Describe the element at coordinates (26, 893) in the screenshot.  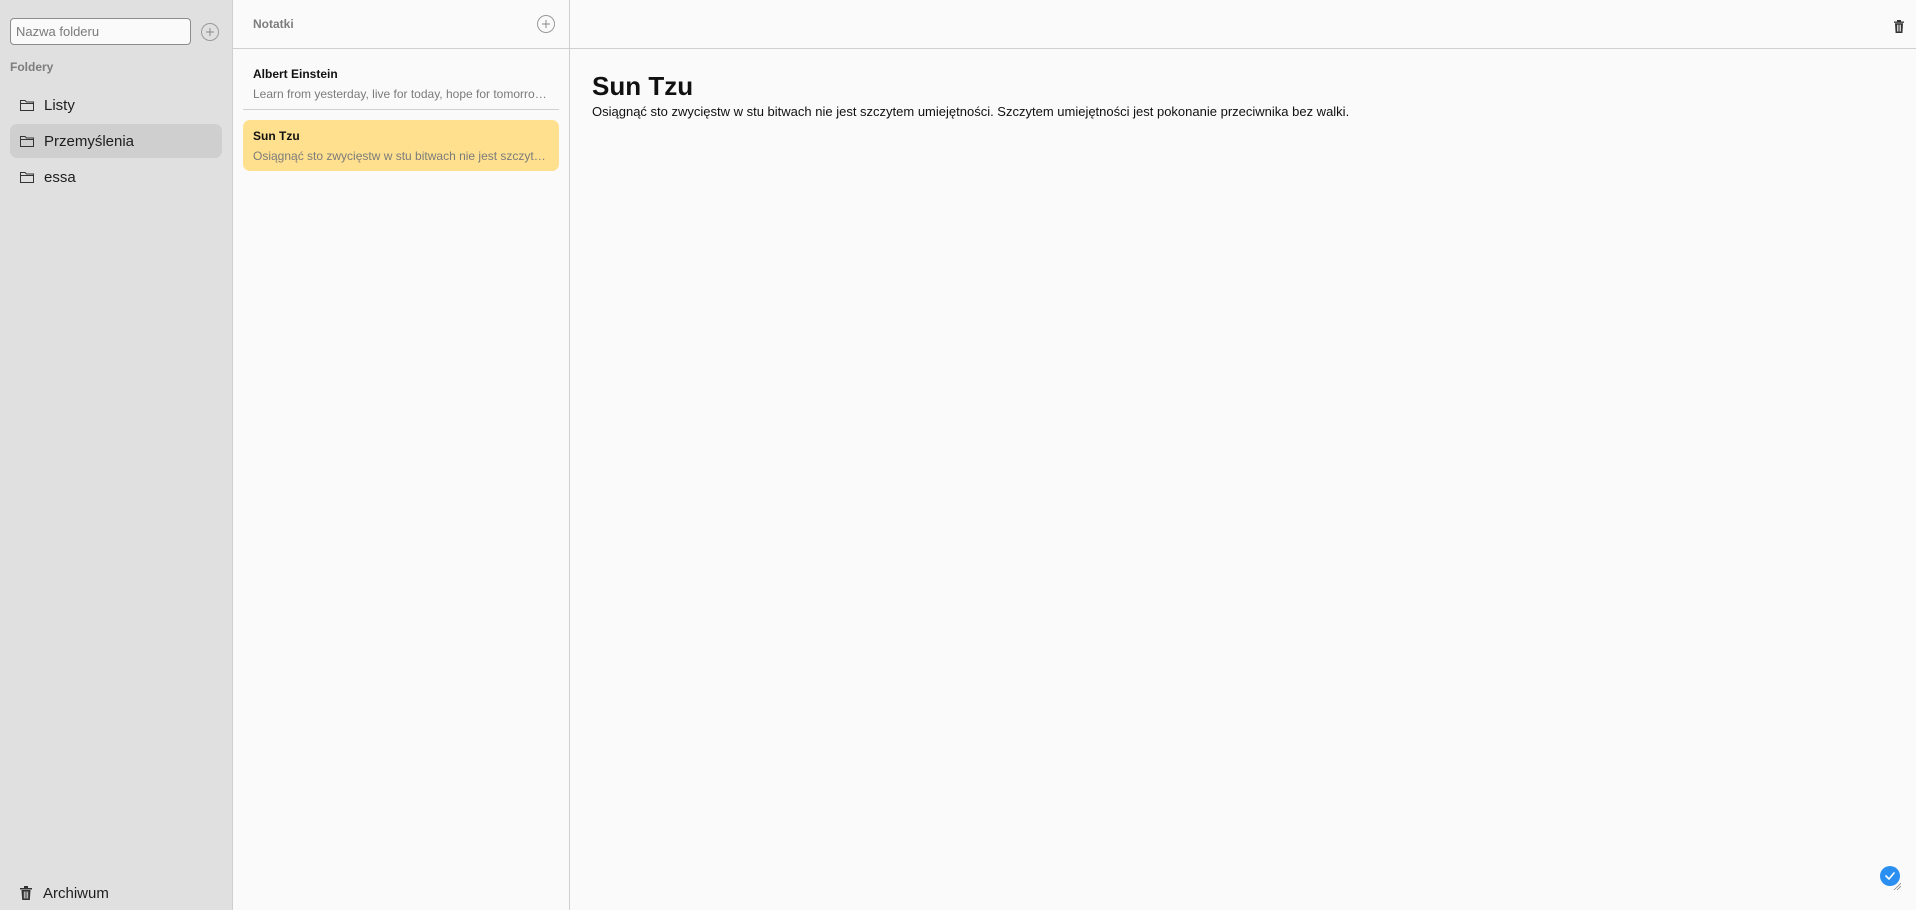
I see `trash-icon` at that location.